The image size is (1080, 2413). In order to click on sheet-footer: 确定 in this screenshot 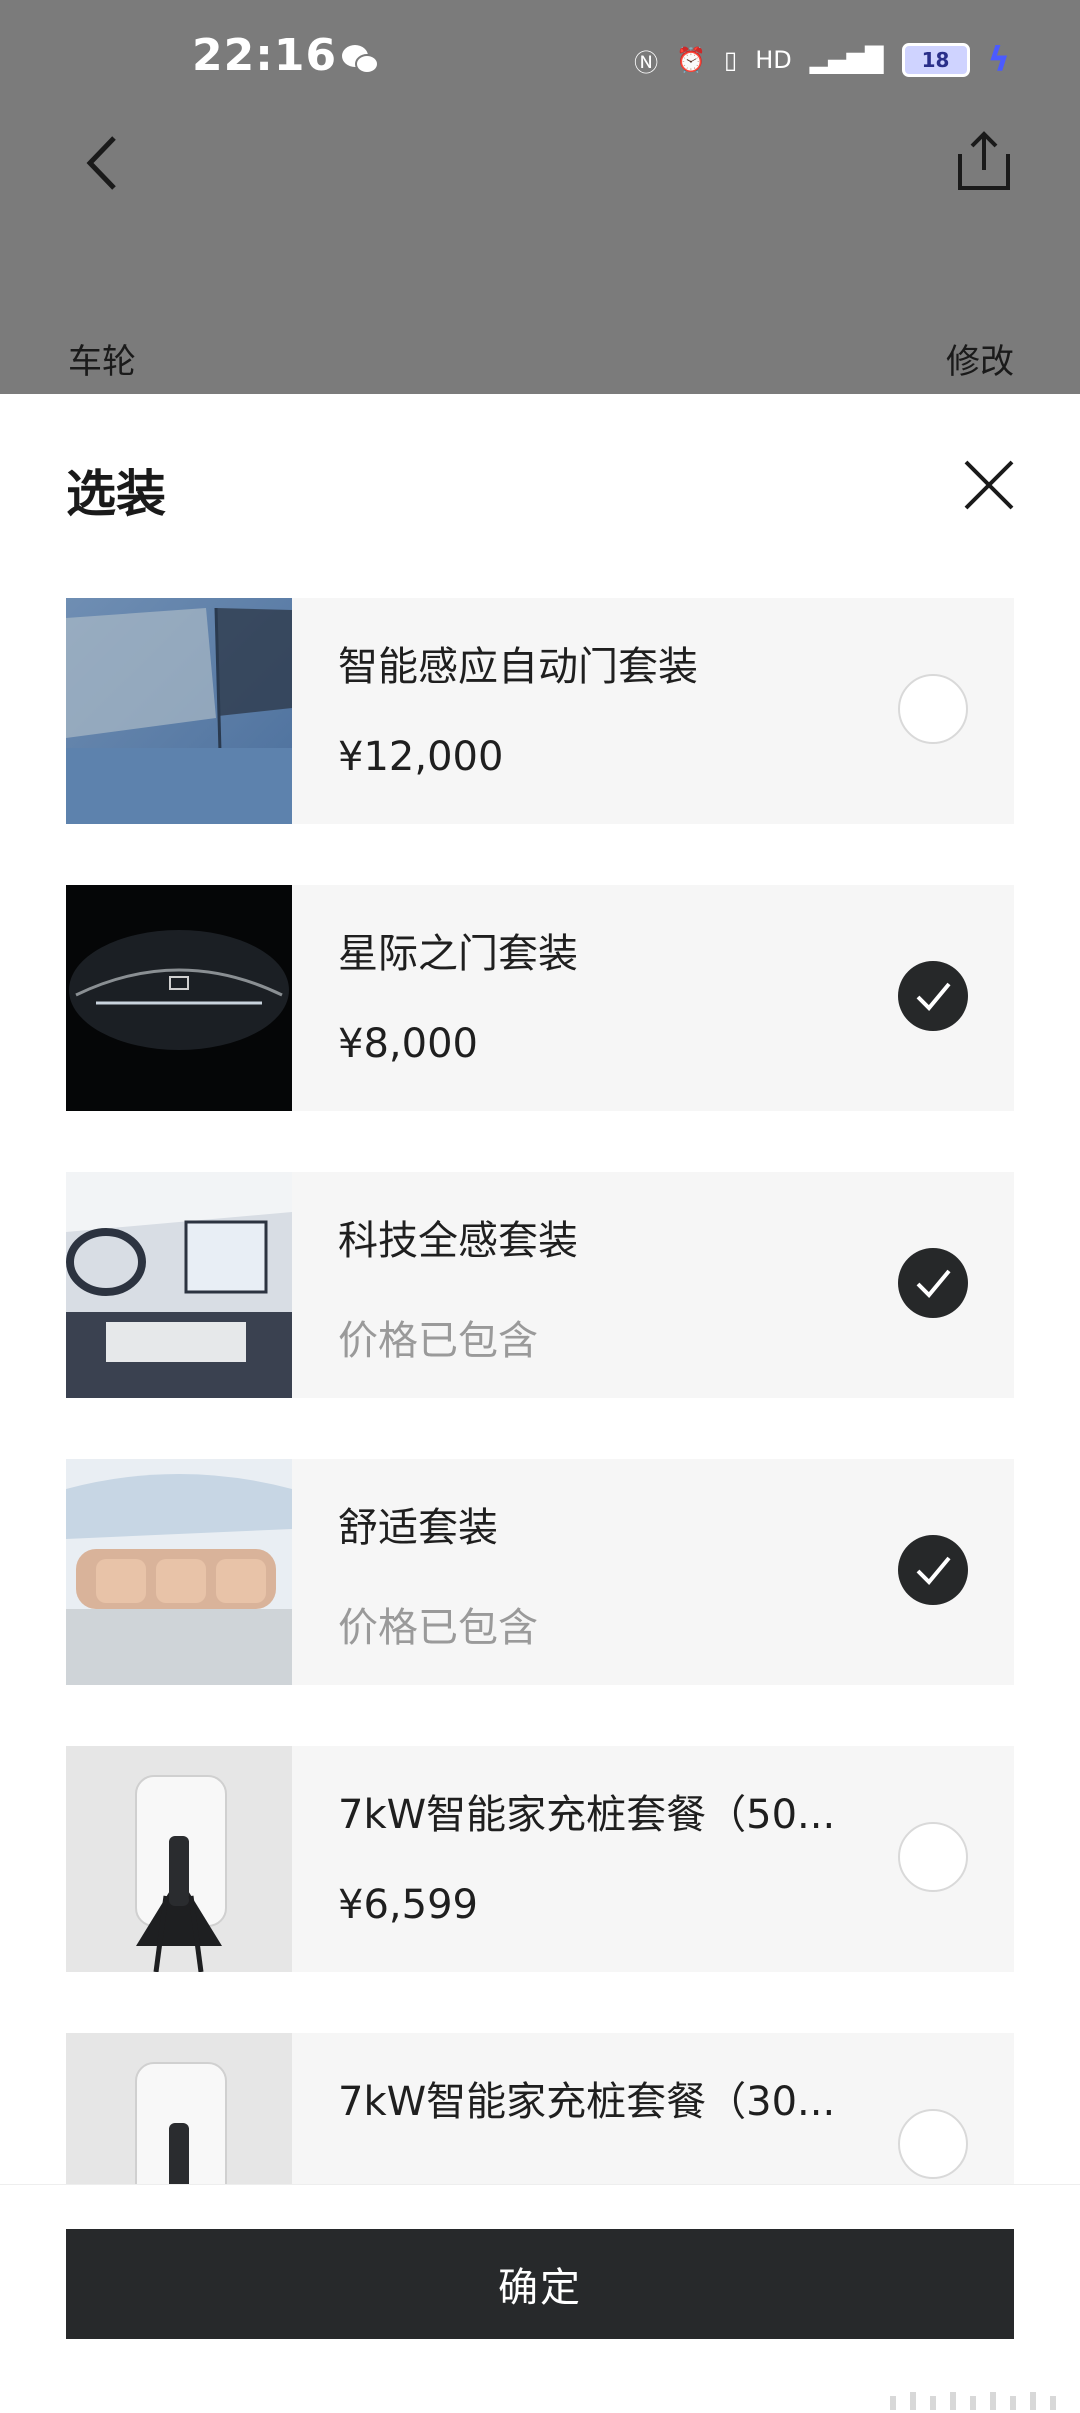, I will do `click(540, 2298)`.